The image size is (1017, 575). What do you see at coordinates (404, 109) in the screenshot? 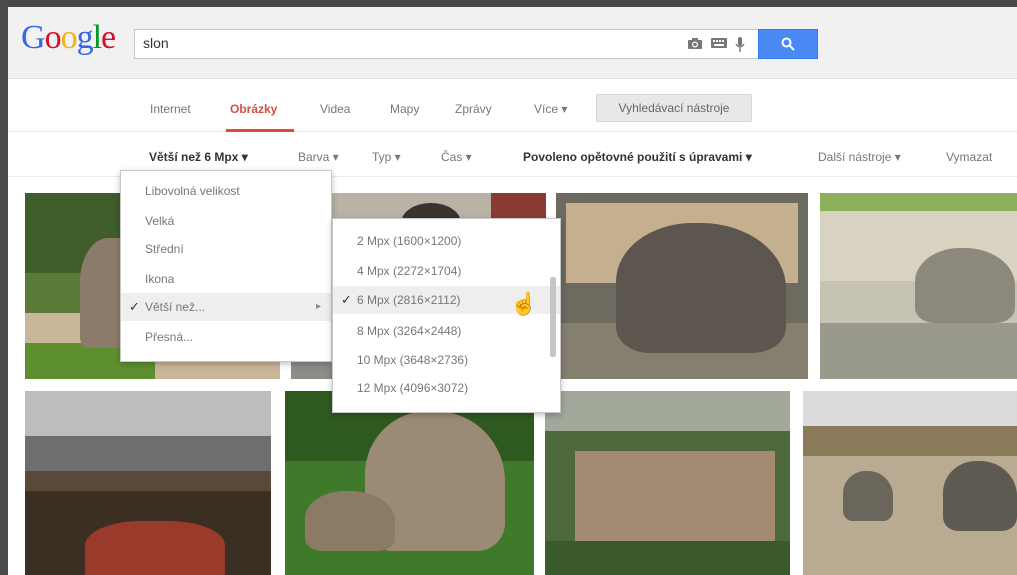
I see `tab-maps: Mapy` at bounding box center [404, 109].